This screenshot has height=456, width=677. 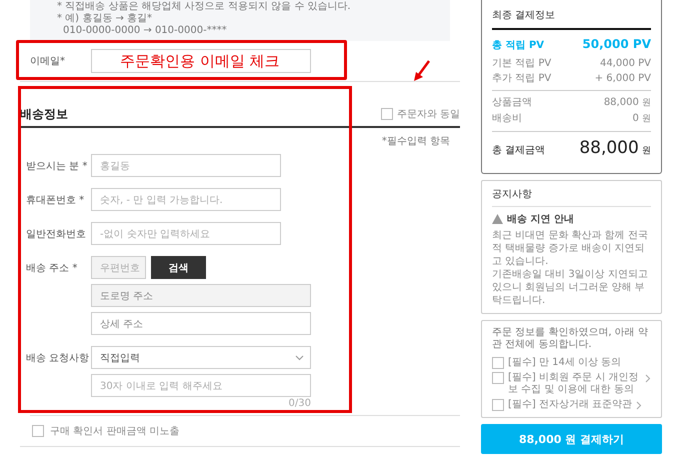 I want to click on text-field: 숫자, - 만 입력 가능합니다., so click(x=186, y=199).